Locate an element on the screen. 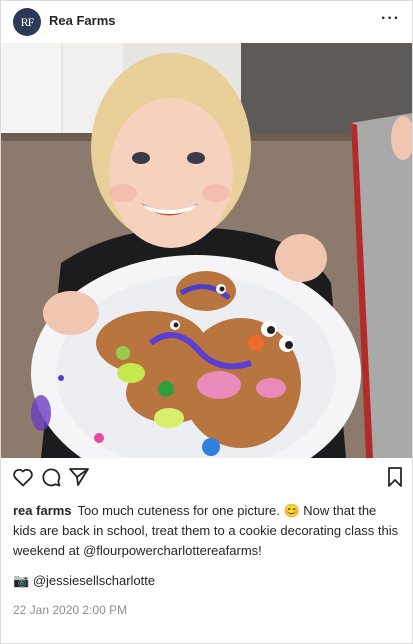 The width and height of the screenshot is (413, 644). username: Rea Farms is located at coordinates (82, 20).